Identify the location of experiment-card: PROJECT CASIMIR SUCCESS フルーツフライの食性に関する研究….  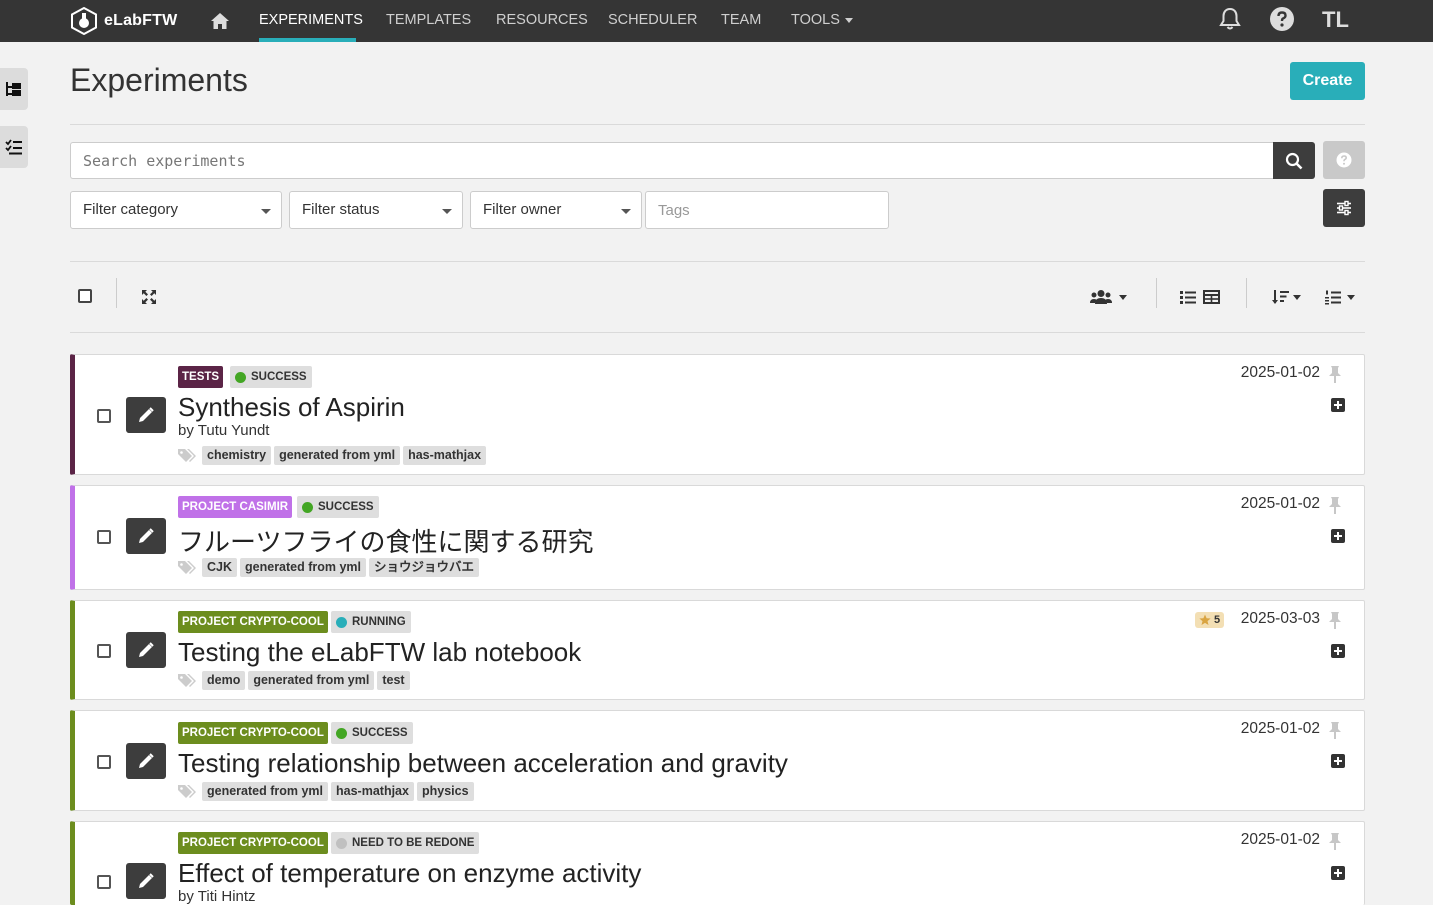
(717, 537).